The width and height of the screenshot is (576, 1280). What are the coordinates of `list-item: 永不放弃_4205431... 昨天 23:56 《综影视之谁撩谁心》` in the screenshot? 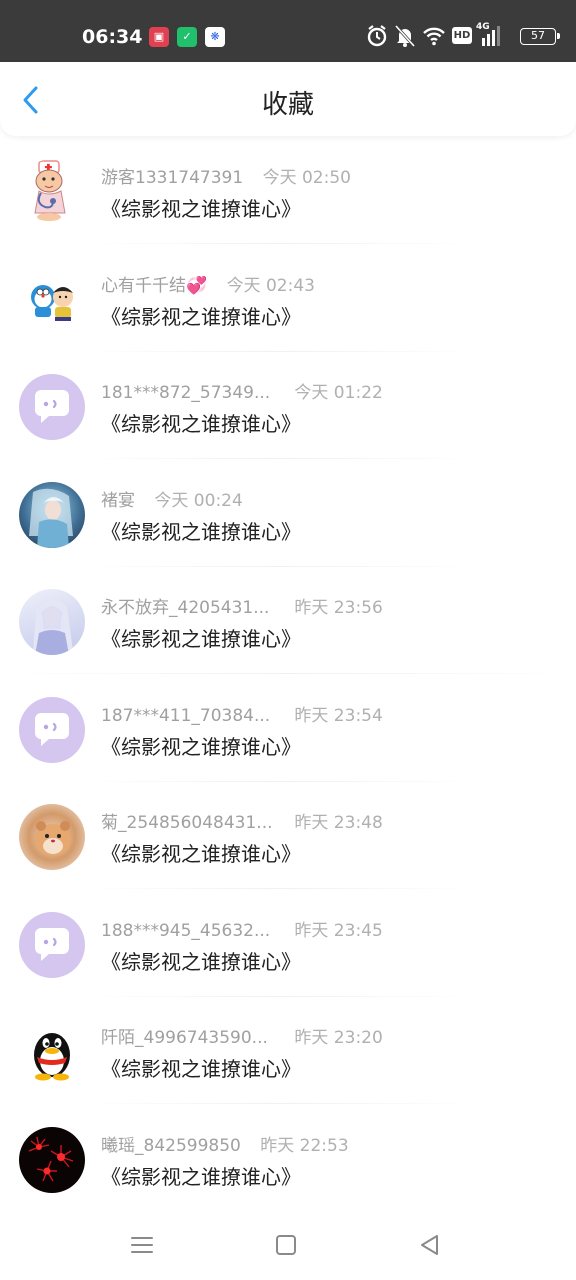 It's located at (288, 620).